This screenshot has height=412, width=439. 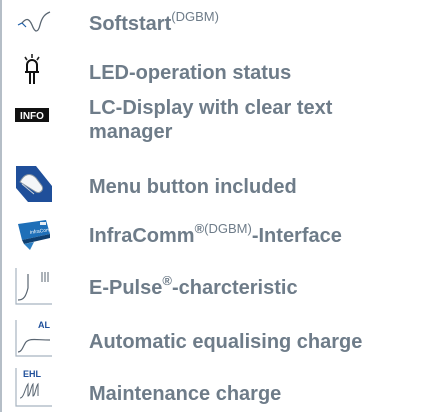 What do you see at coordinates (193, 187) in the screenshot?
I see `feature-label: Menu button included` at bounding box center [193, 187].